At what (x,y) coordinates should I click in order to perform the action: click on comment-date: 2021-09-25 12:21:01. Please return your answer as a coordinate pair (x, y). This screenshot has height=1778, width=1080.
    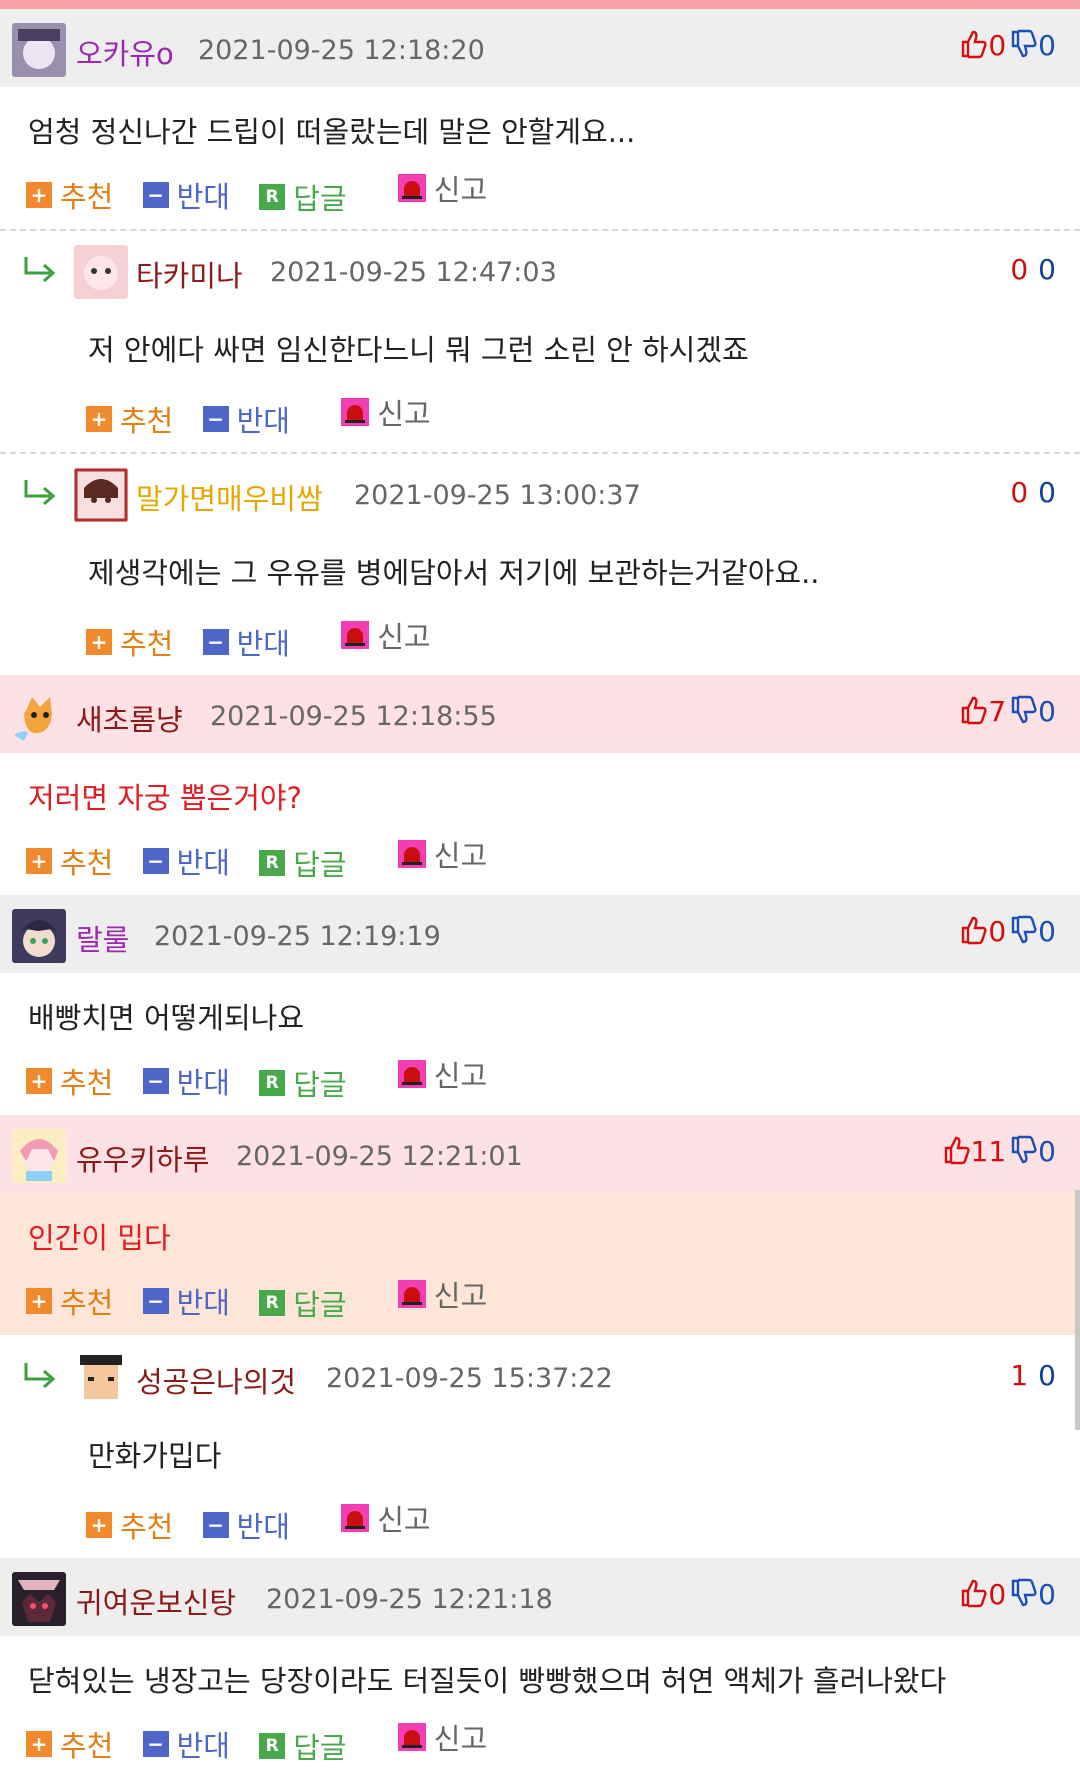
    Looking at the image, I should click on (379, 1156).